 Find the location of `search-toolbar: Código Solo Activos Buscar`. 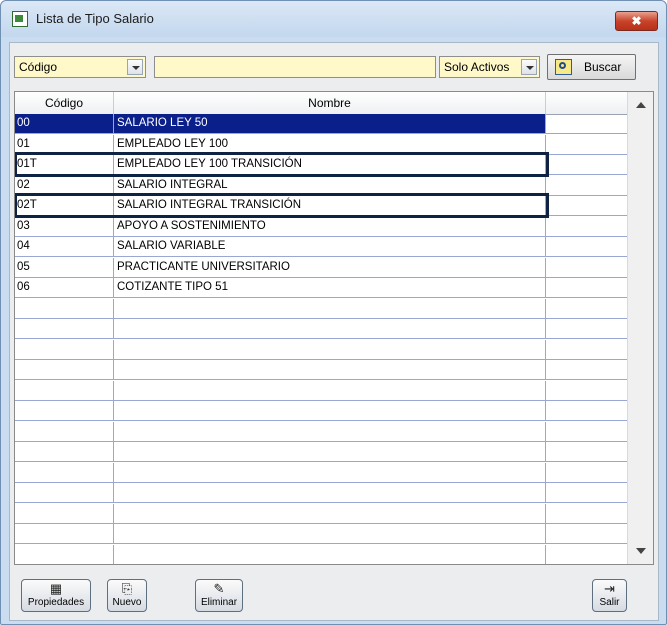

search-toolbar: Código Solo Activos Buscar is located at coordinates (334, 65).